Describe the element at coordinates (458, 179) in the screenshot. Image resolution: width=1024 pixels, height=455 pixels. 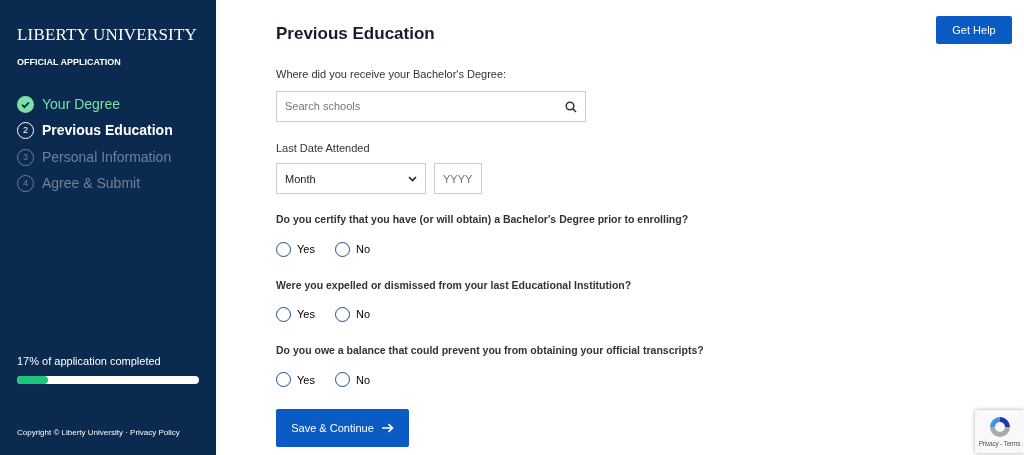
I see `year-field: YYYY` at that location.